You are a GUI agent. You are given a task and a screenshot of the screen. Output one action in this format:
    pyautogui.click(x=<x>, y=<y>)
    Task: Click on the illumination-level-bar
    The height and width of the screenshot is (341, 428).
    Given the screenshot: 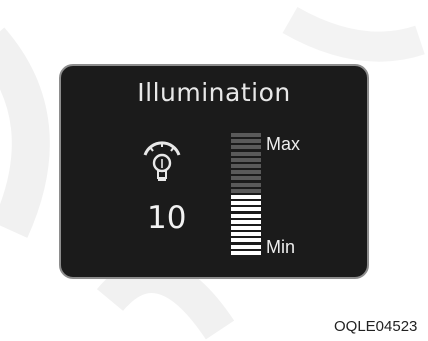 What is the action you would take?
    pyautogui.click(x=246, y=194)
    